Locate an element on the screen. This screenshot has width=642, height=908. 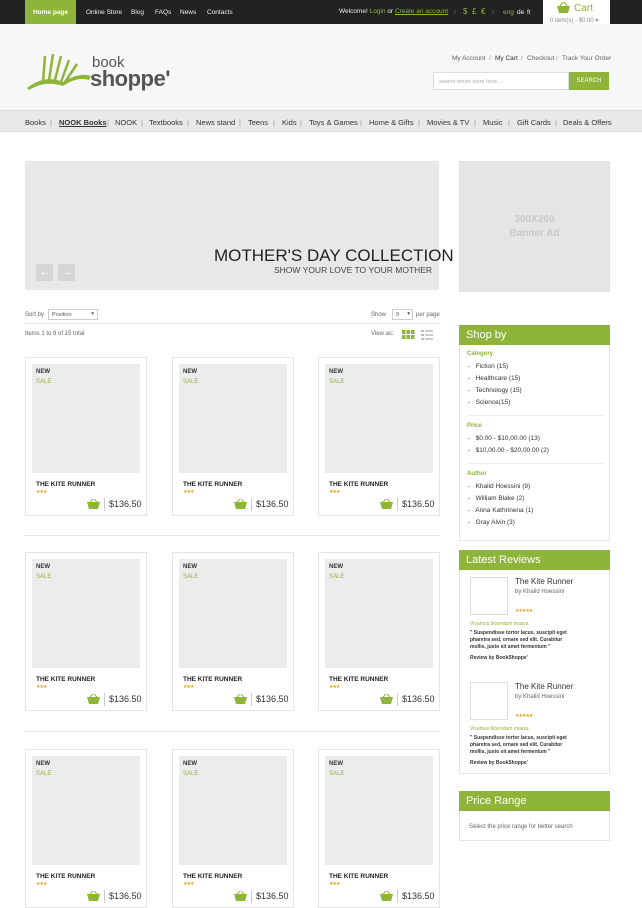
checkout-link: Checkout is located at coordinates (540, 58).